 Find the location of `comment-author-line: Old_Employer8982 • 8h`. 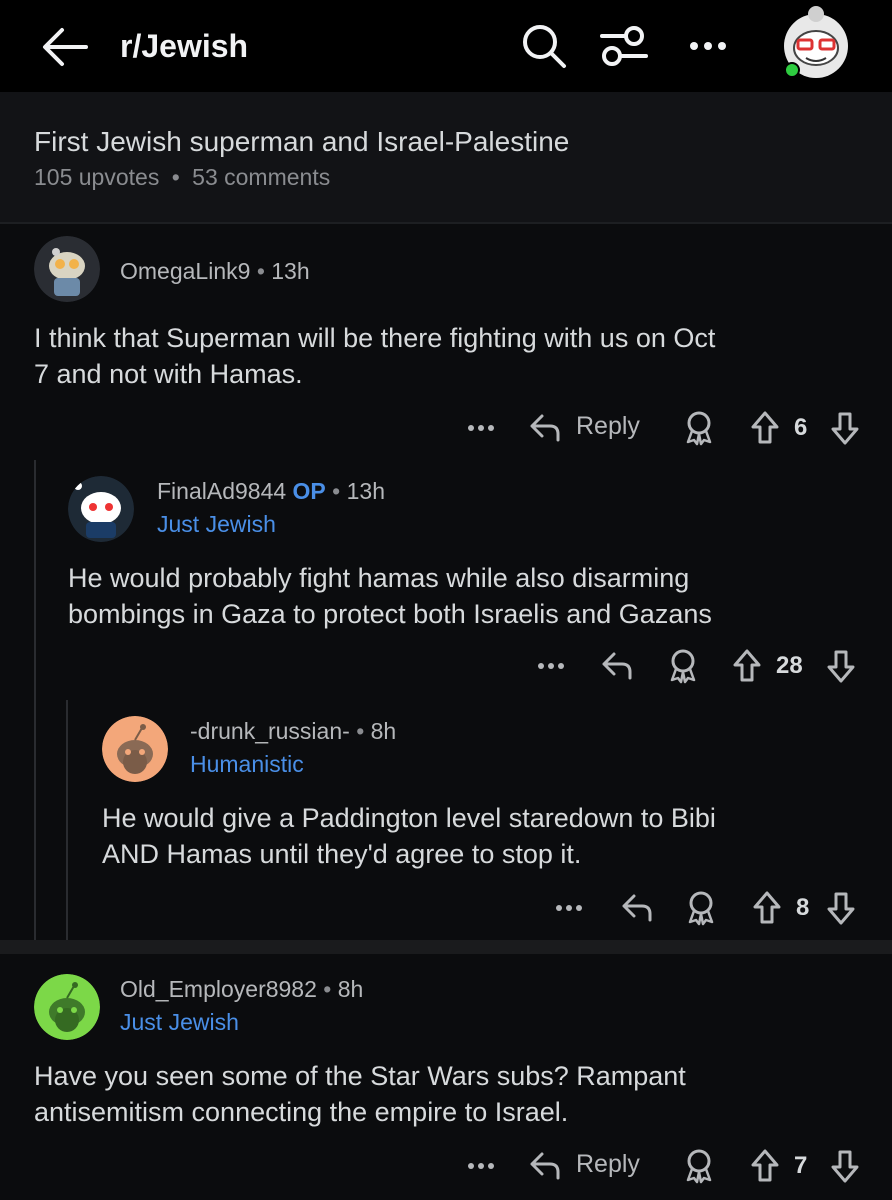

comment-author-line: Old_Employer8982 • 8h is located at coordinates (241, 989).